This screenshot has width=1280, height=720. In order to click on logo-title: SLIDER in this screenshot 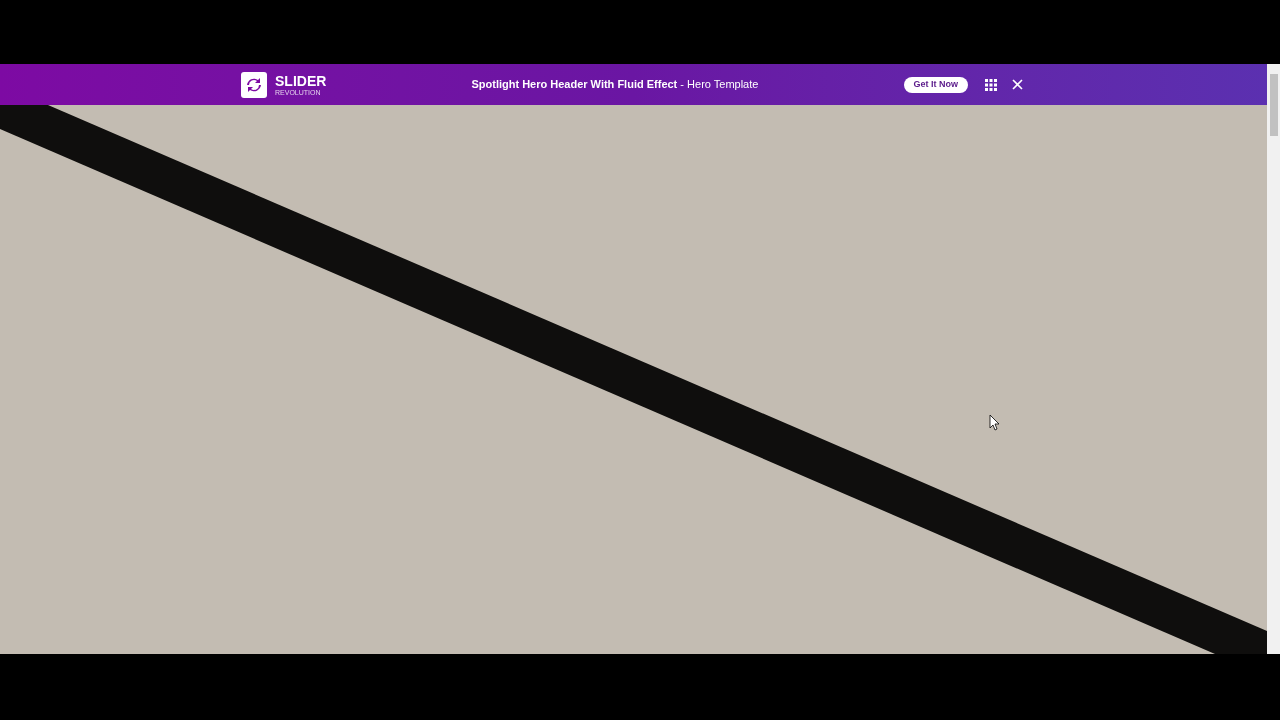, I will do `click(301, 80)`.